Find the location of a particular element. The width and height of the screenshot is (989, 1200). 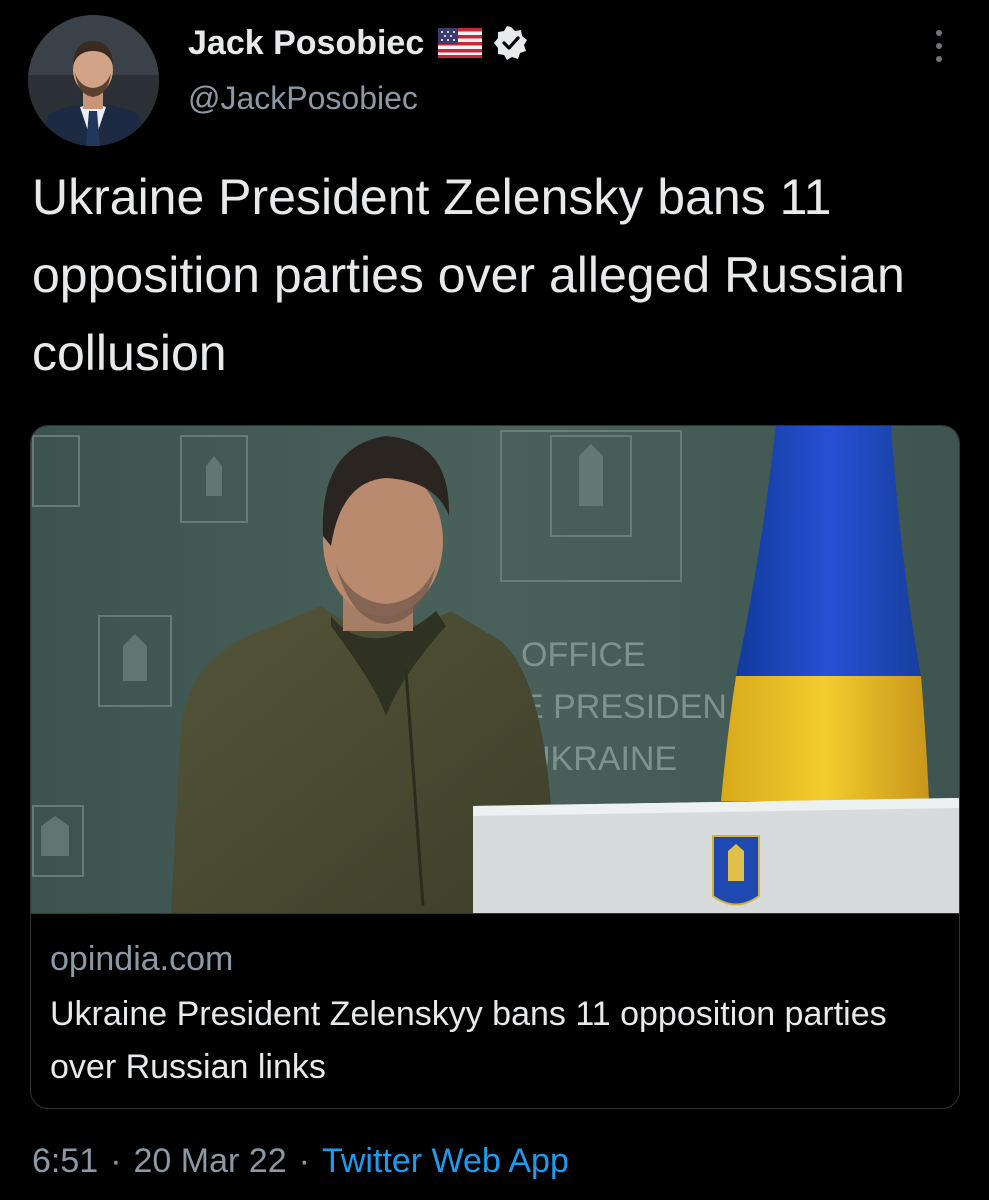

card-domain: opindia.com is located at coordinates (142, 959).